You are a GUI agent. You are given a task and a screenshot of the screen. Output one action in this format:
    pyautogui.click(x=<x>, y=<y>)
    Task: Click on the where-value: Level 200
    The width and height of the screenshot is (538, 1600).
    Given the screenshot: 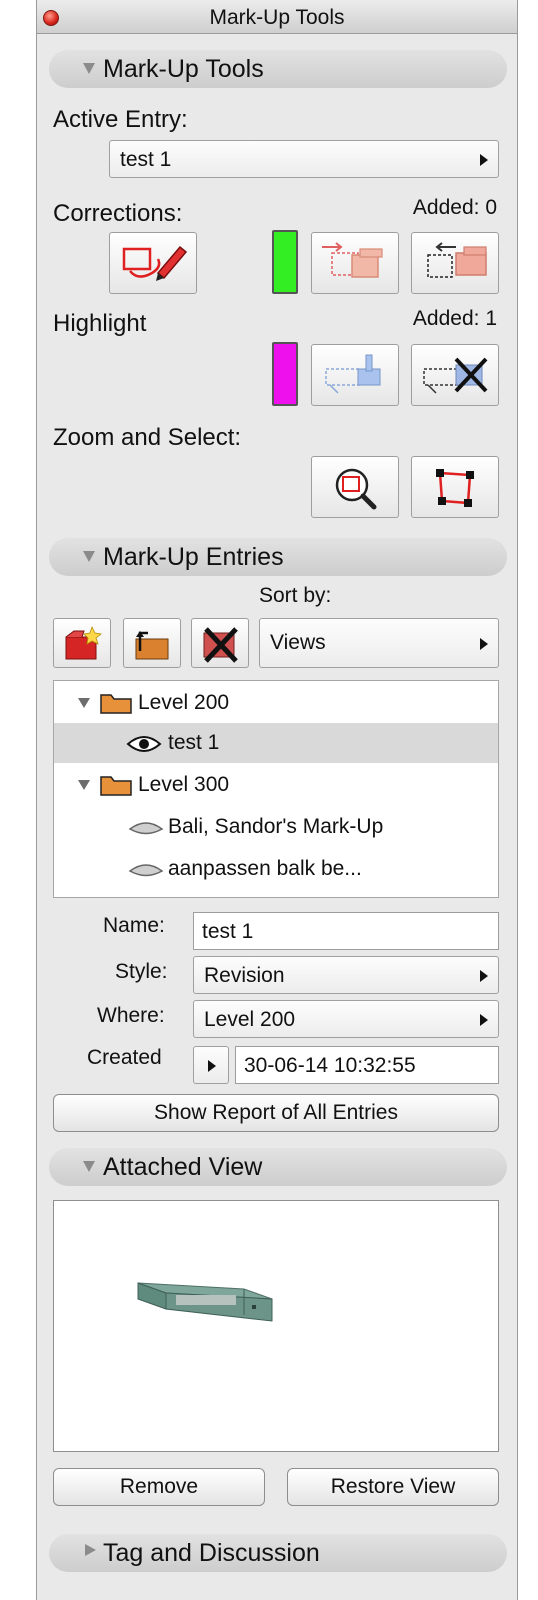 What is the action you would take?
    pyautogui.click(x=250, y=1019)
    